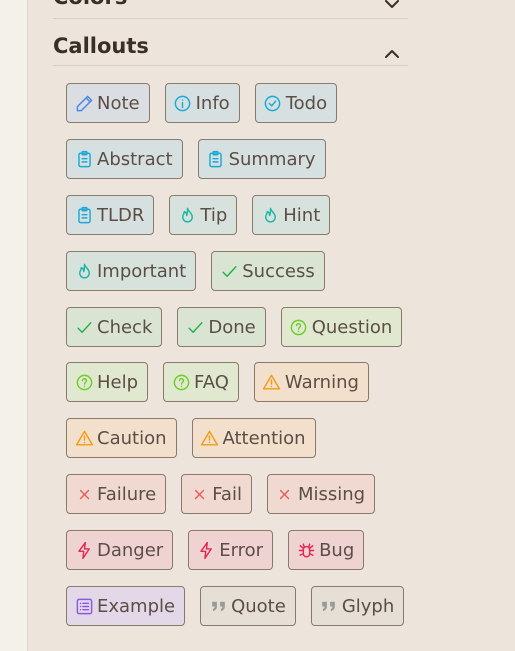 The height and width of the screenshot is (651, 515). I want to click on callout-bug-button: Bug, so click(326, 550).